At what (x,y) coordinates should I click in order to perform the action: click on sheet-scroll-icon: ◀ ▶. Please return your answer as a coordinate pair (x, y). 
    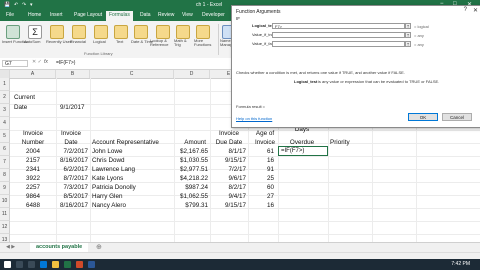
    Looking at the image, I should click on (10, 247).